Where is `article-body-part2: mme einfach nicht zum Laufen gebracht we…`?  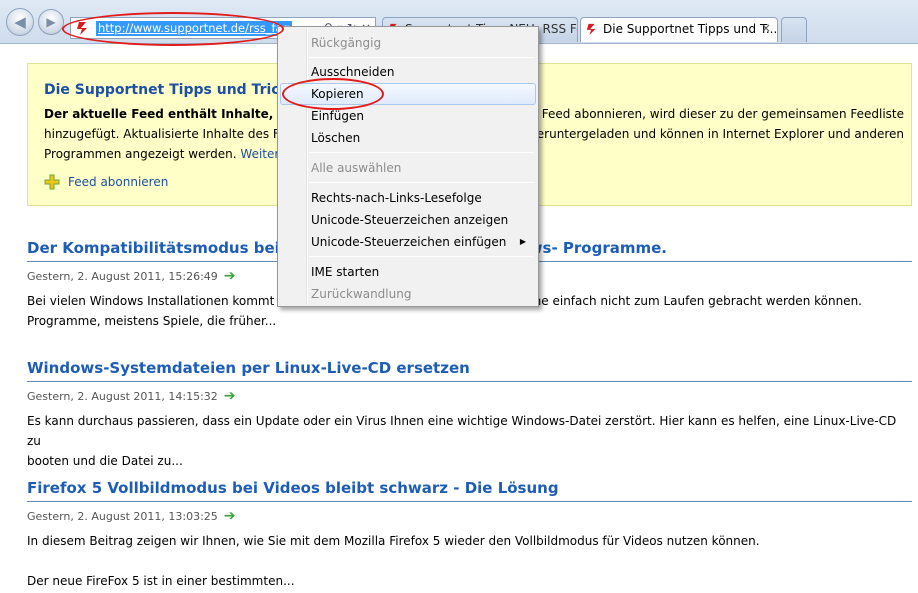
article-body-part2: mme einfach nicht zum Laufen gebracht we… is located at coordinates (689, 301).